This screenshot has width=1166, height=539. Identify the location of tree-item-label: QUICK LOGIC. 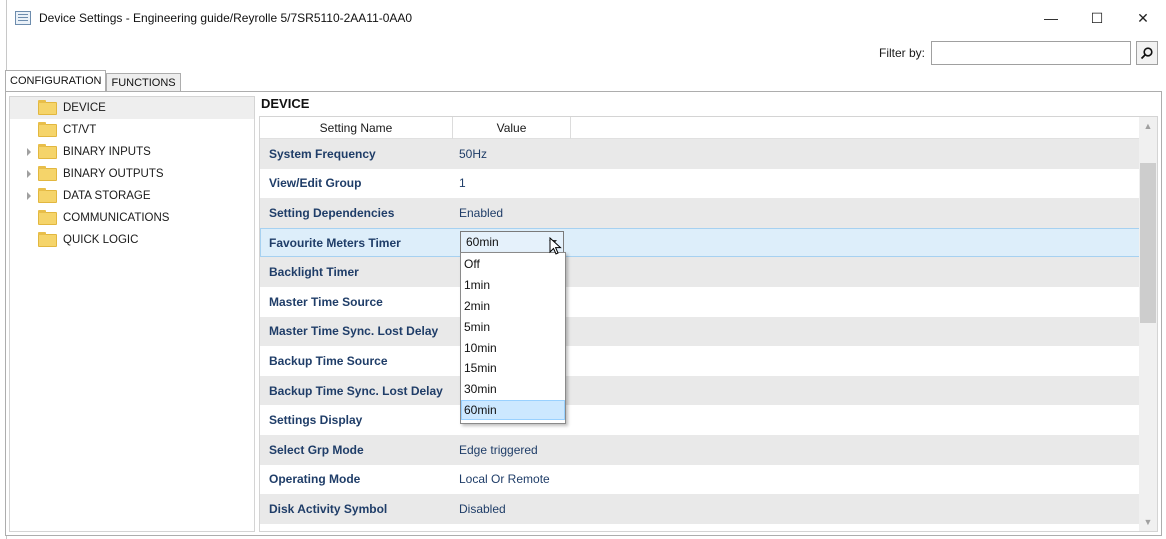
(101, 240).